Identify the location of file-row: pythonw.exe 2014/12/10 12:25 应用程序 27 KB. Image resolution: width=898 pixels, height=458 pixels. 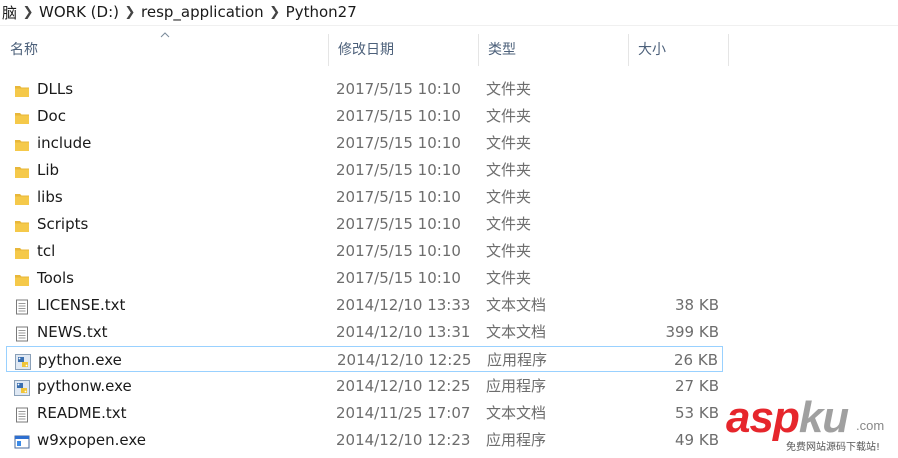
(364, 386).